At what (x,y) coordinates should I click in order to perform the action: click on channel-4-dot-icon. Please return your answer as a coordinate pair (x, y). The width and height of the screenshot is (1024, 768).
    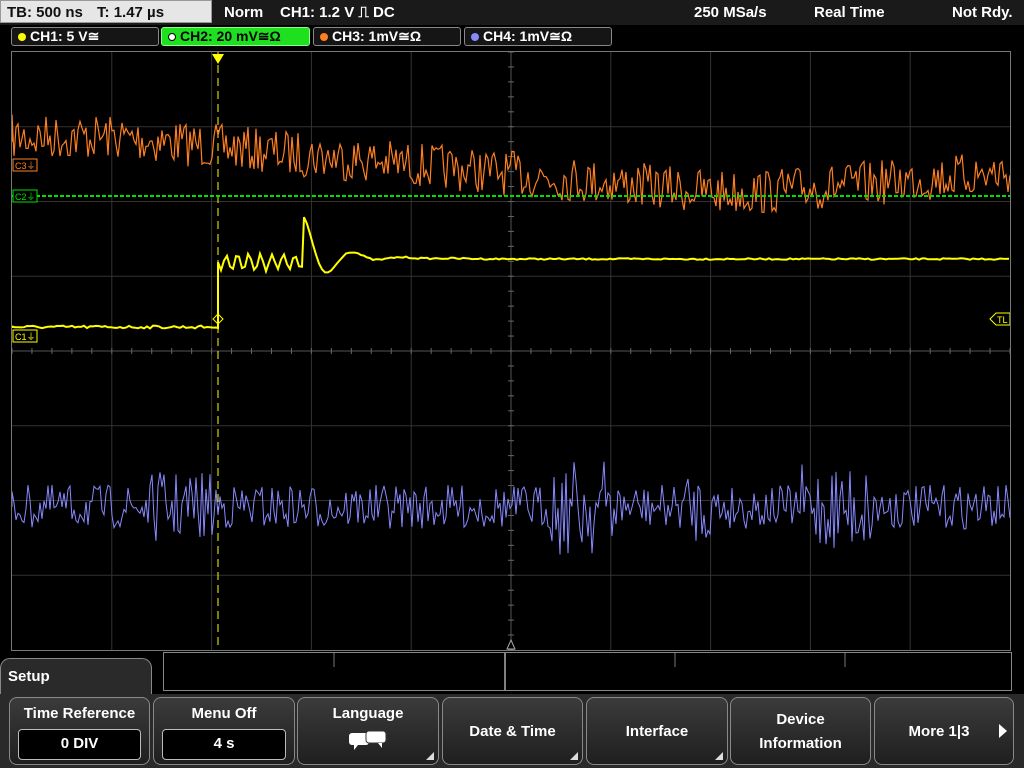
    Looking at the image, I should click on (475, 37).